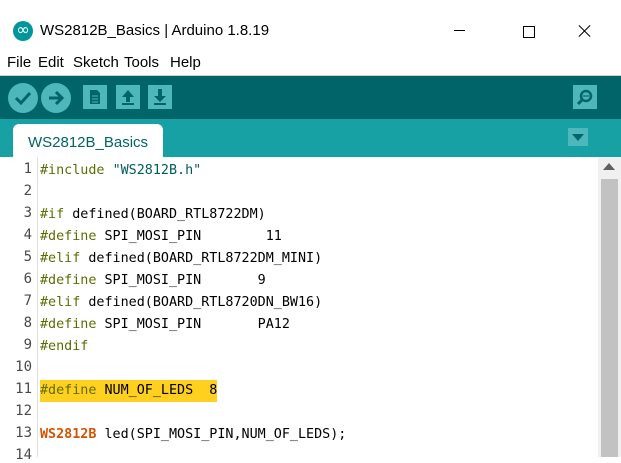 This screenshot has height=463, width=621. I want to click on minimize-button, so click(460, 31).